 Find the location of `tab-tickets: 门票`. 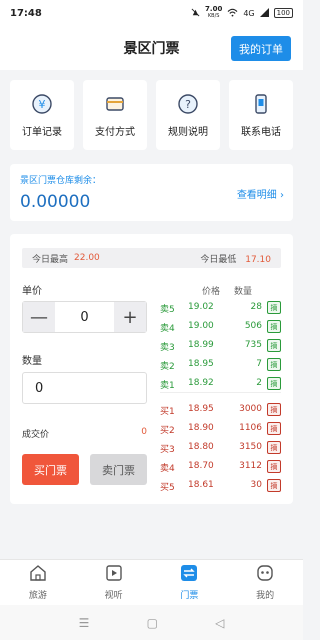

tab-tickets: 门票 is located at coordinates (190, 582).